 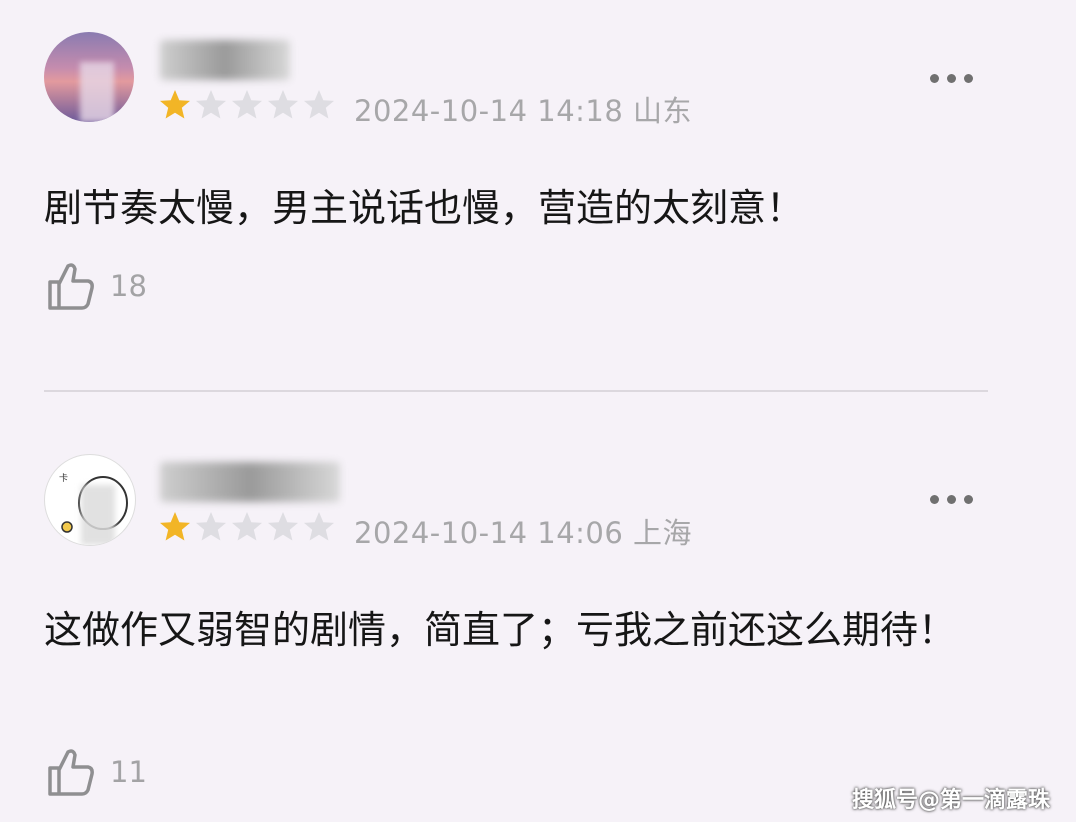 What do you see at coordinates (128, 772) in the screenshot?
I see `like-count: 11` at bounding box center [128, 772].